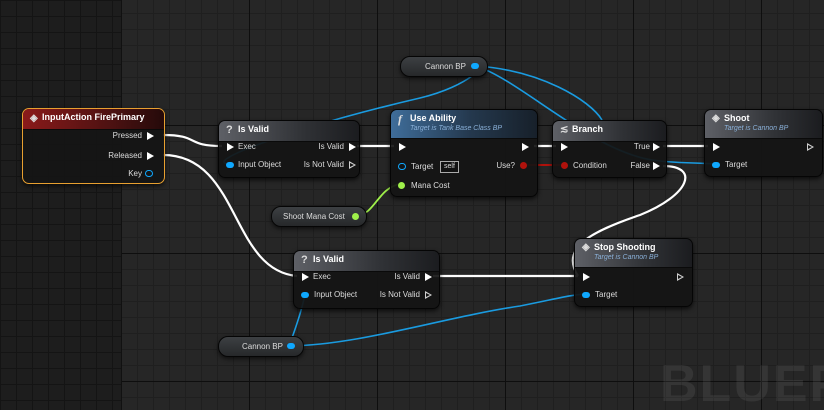 The height and width of the screenshot is (410, 824). What do you see at coordinates (93, 117) in the screenshot?
I see `node-title: InputAction FirePrimary` at bounding box center [93, 117].